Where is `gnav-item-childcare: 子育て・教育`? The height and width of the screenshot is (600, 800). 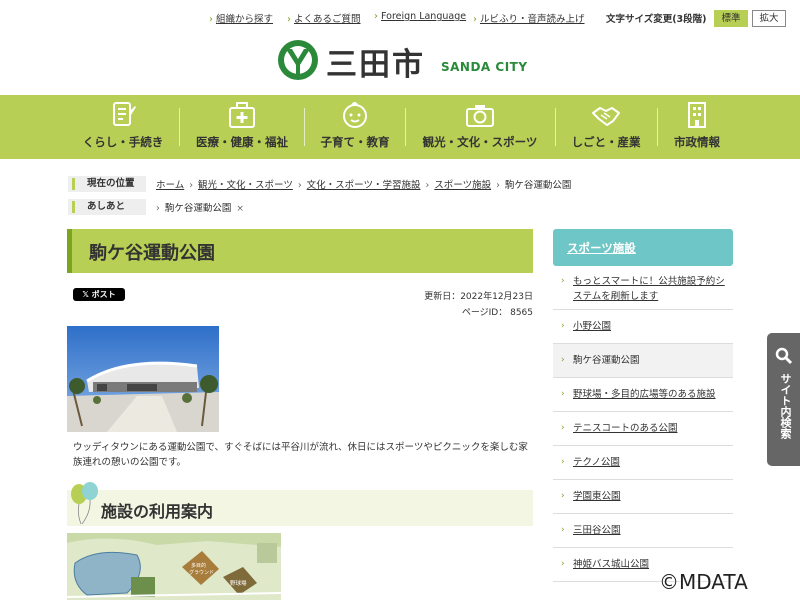
gnav-item-childcare: 子育て・教育 is located at coordinates (355, 127).